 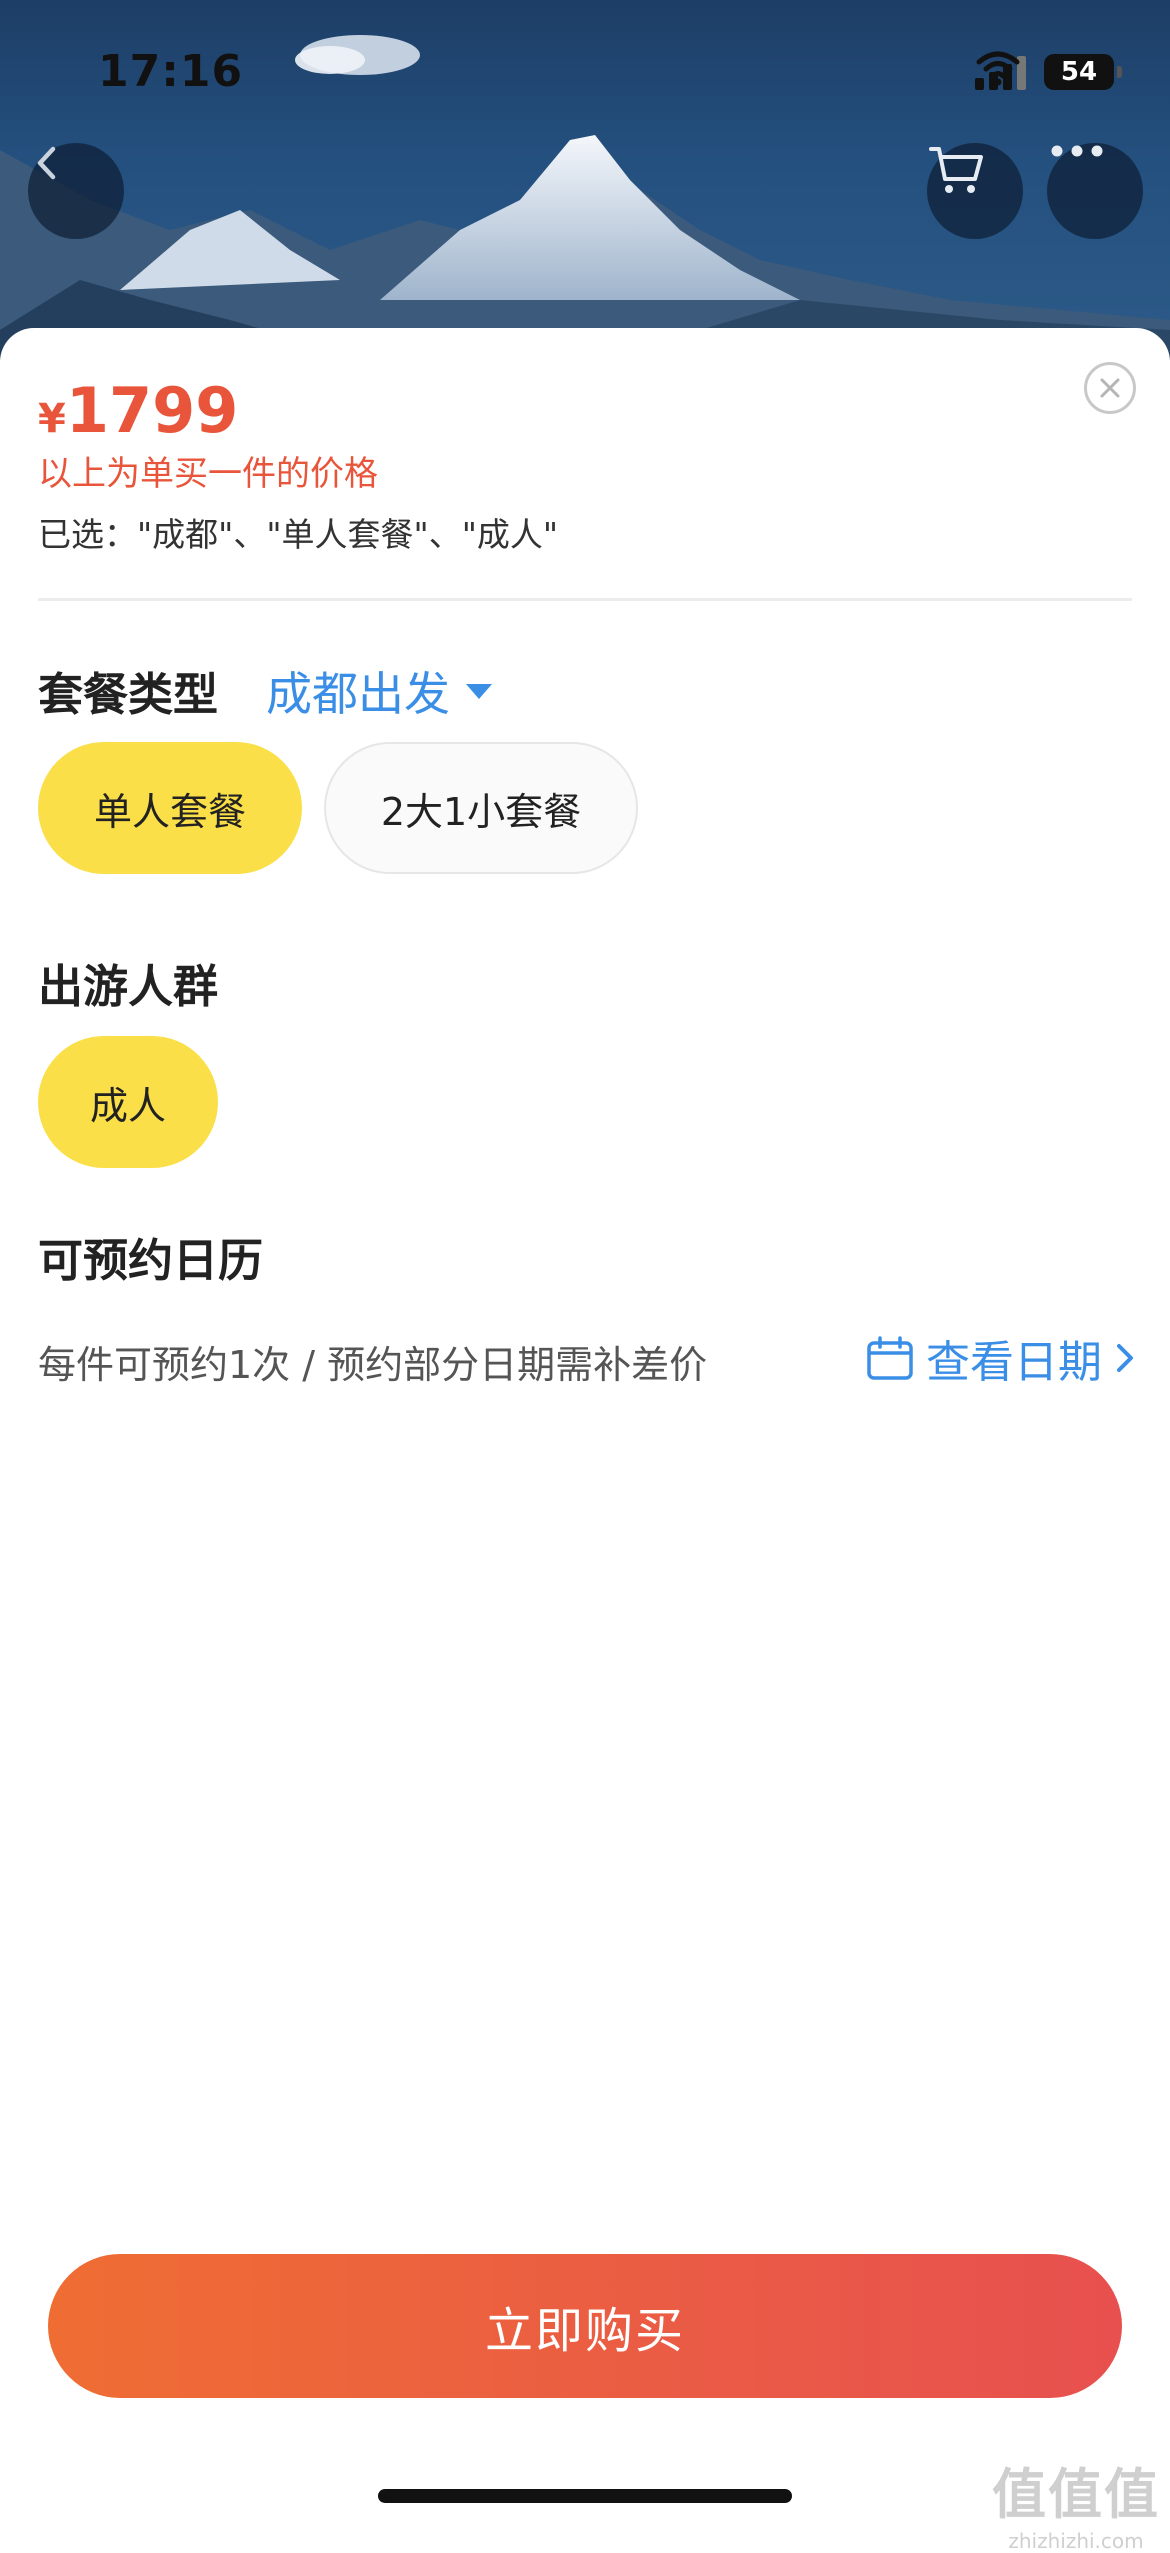 What do you see at coordinates (585, 2496) in the screenshot?
I see `home-indicator` at bounding box center [585, 2496].